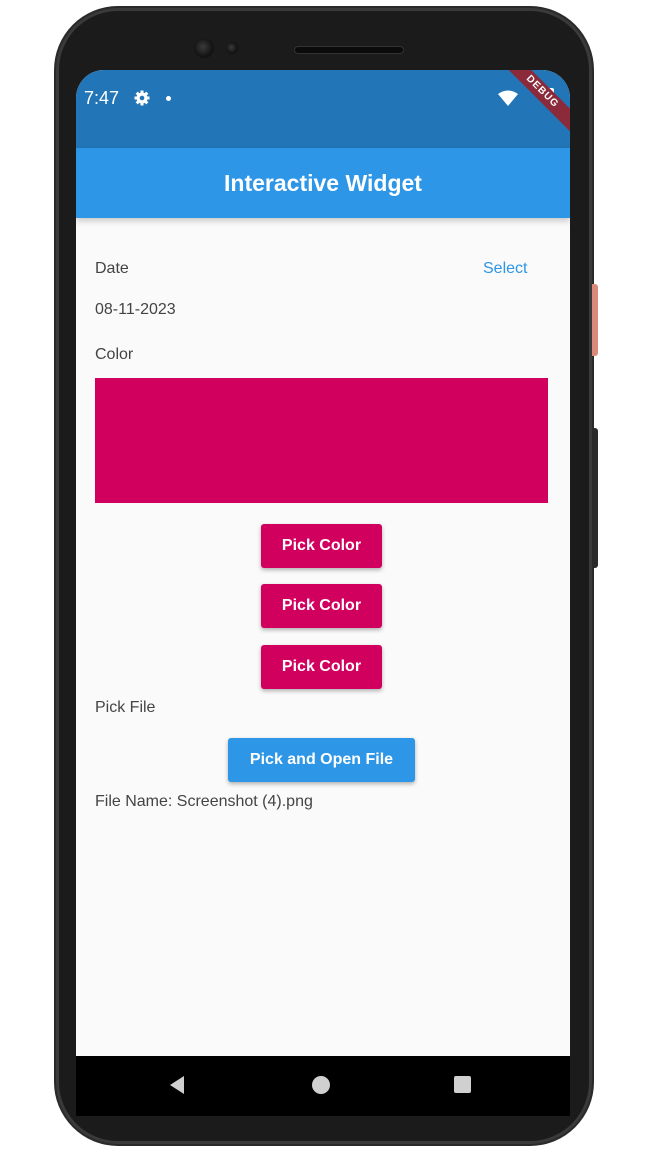 This screenshot has width=648, height=1152. Describe the element at coordinates (323, 109) in the screenshot. I see `status-bar: 7:47 DEBUG` at that location.